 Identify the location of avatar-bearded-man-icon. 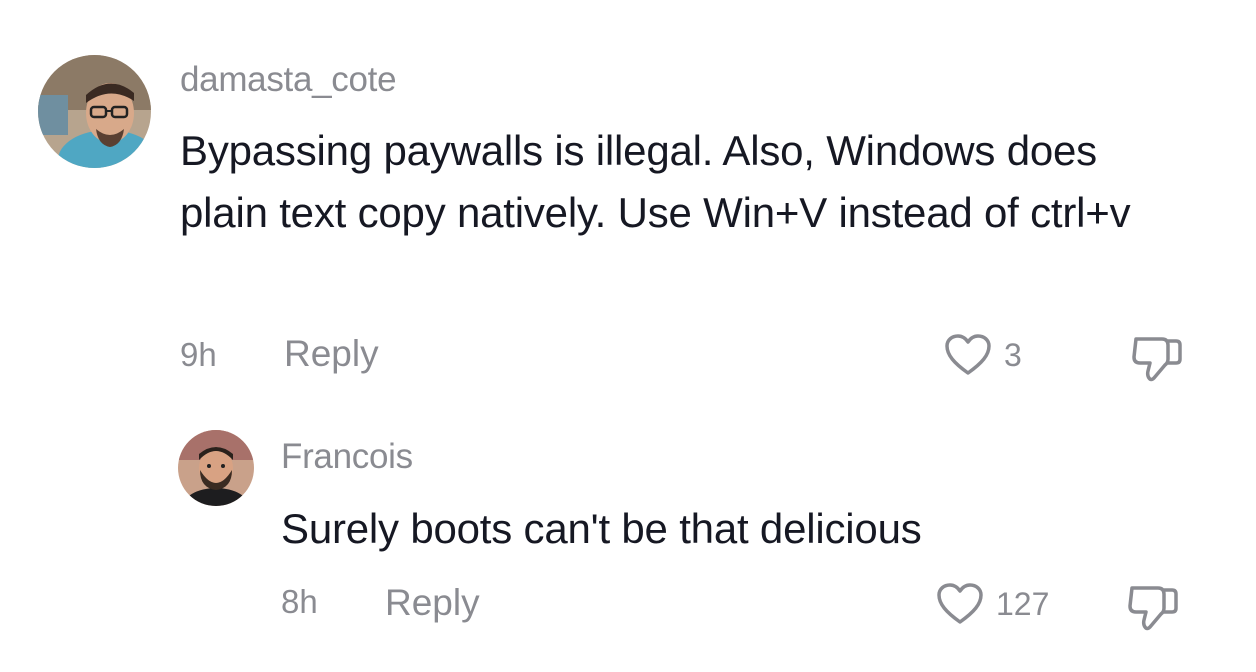
(216, 468).